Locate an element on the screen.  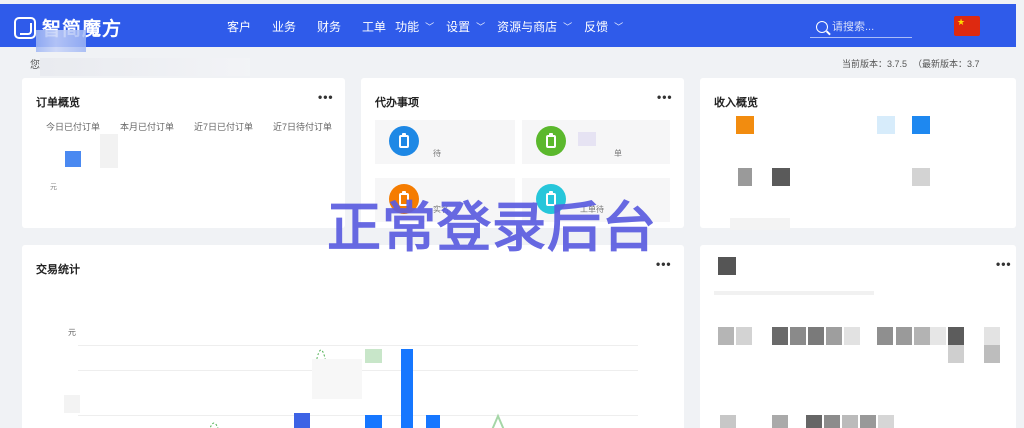
trade-chart is located at coordinates (357, 388).